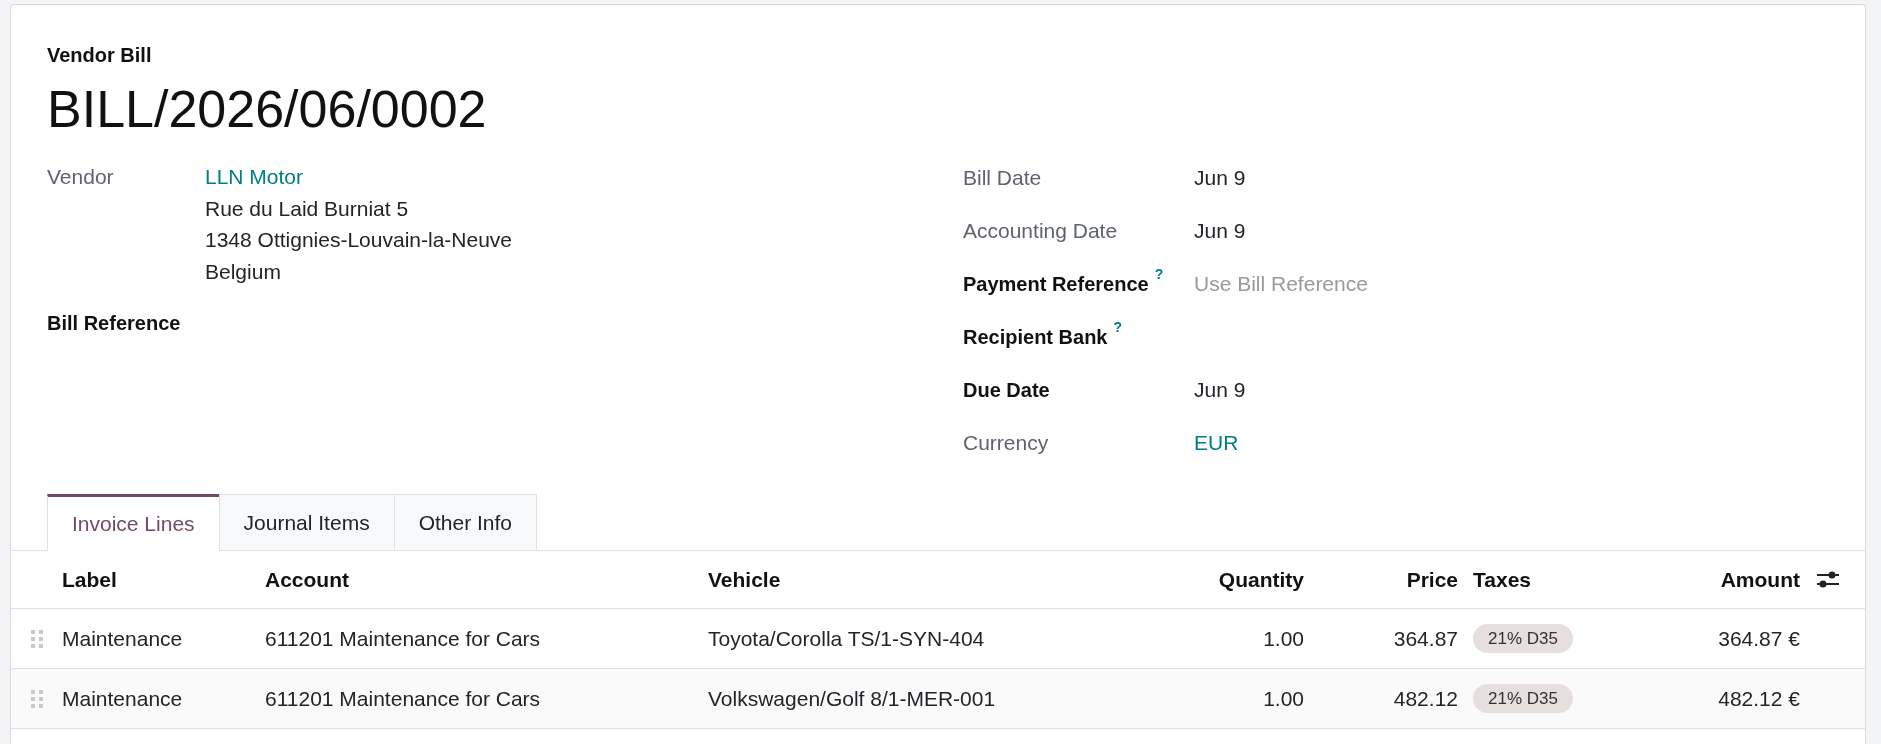  Describe the element at coordinates (1040, 230) in the screenshot. I see `field-label: Accounting Date` at that location.